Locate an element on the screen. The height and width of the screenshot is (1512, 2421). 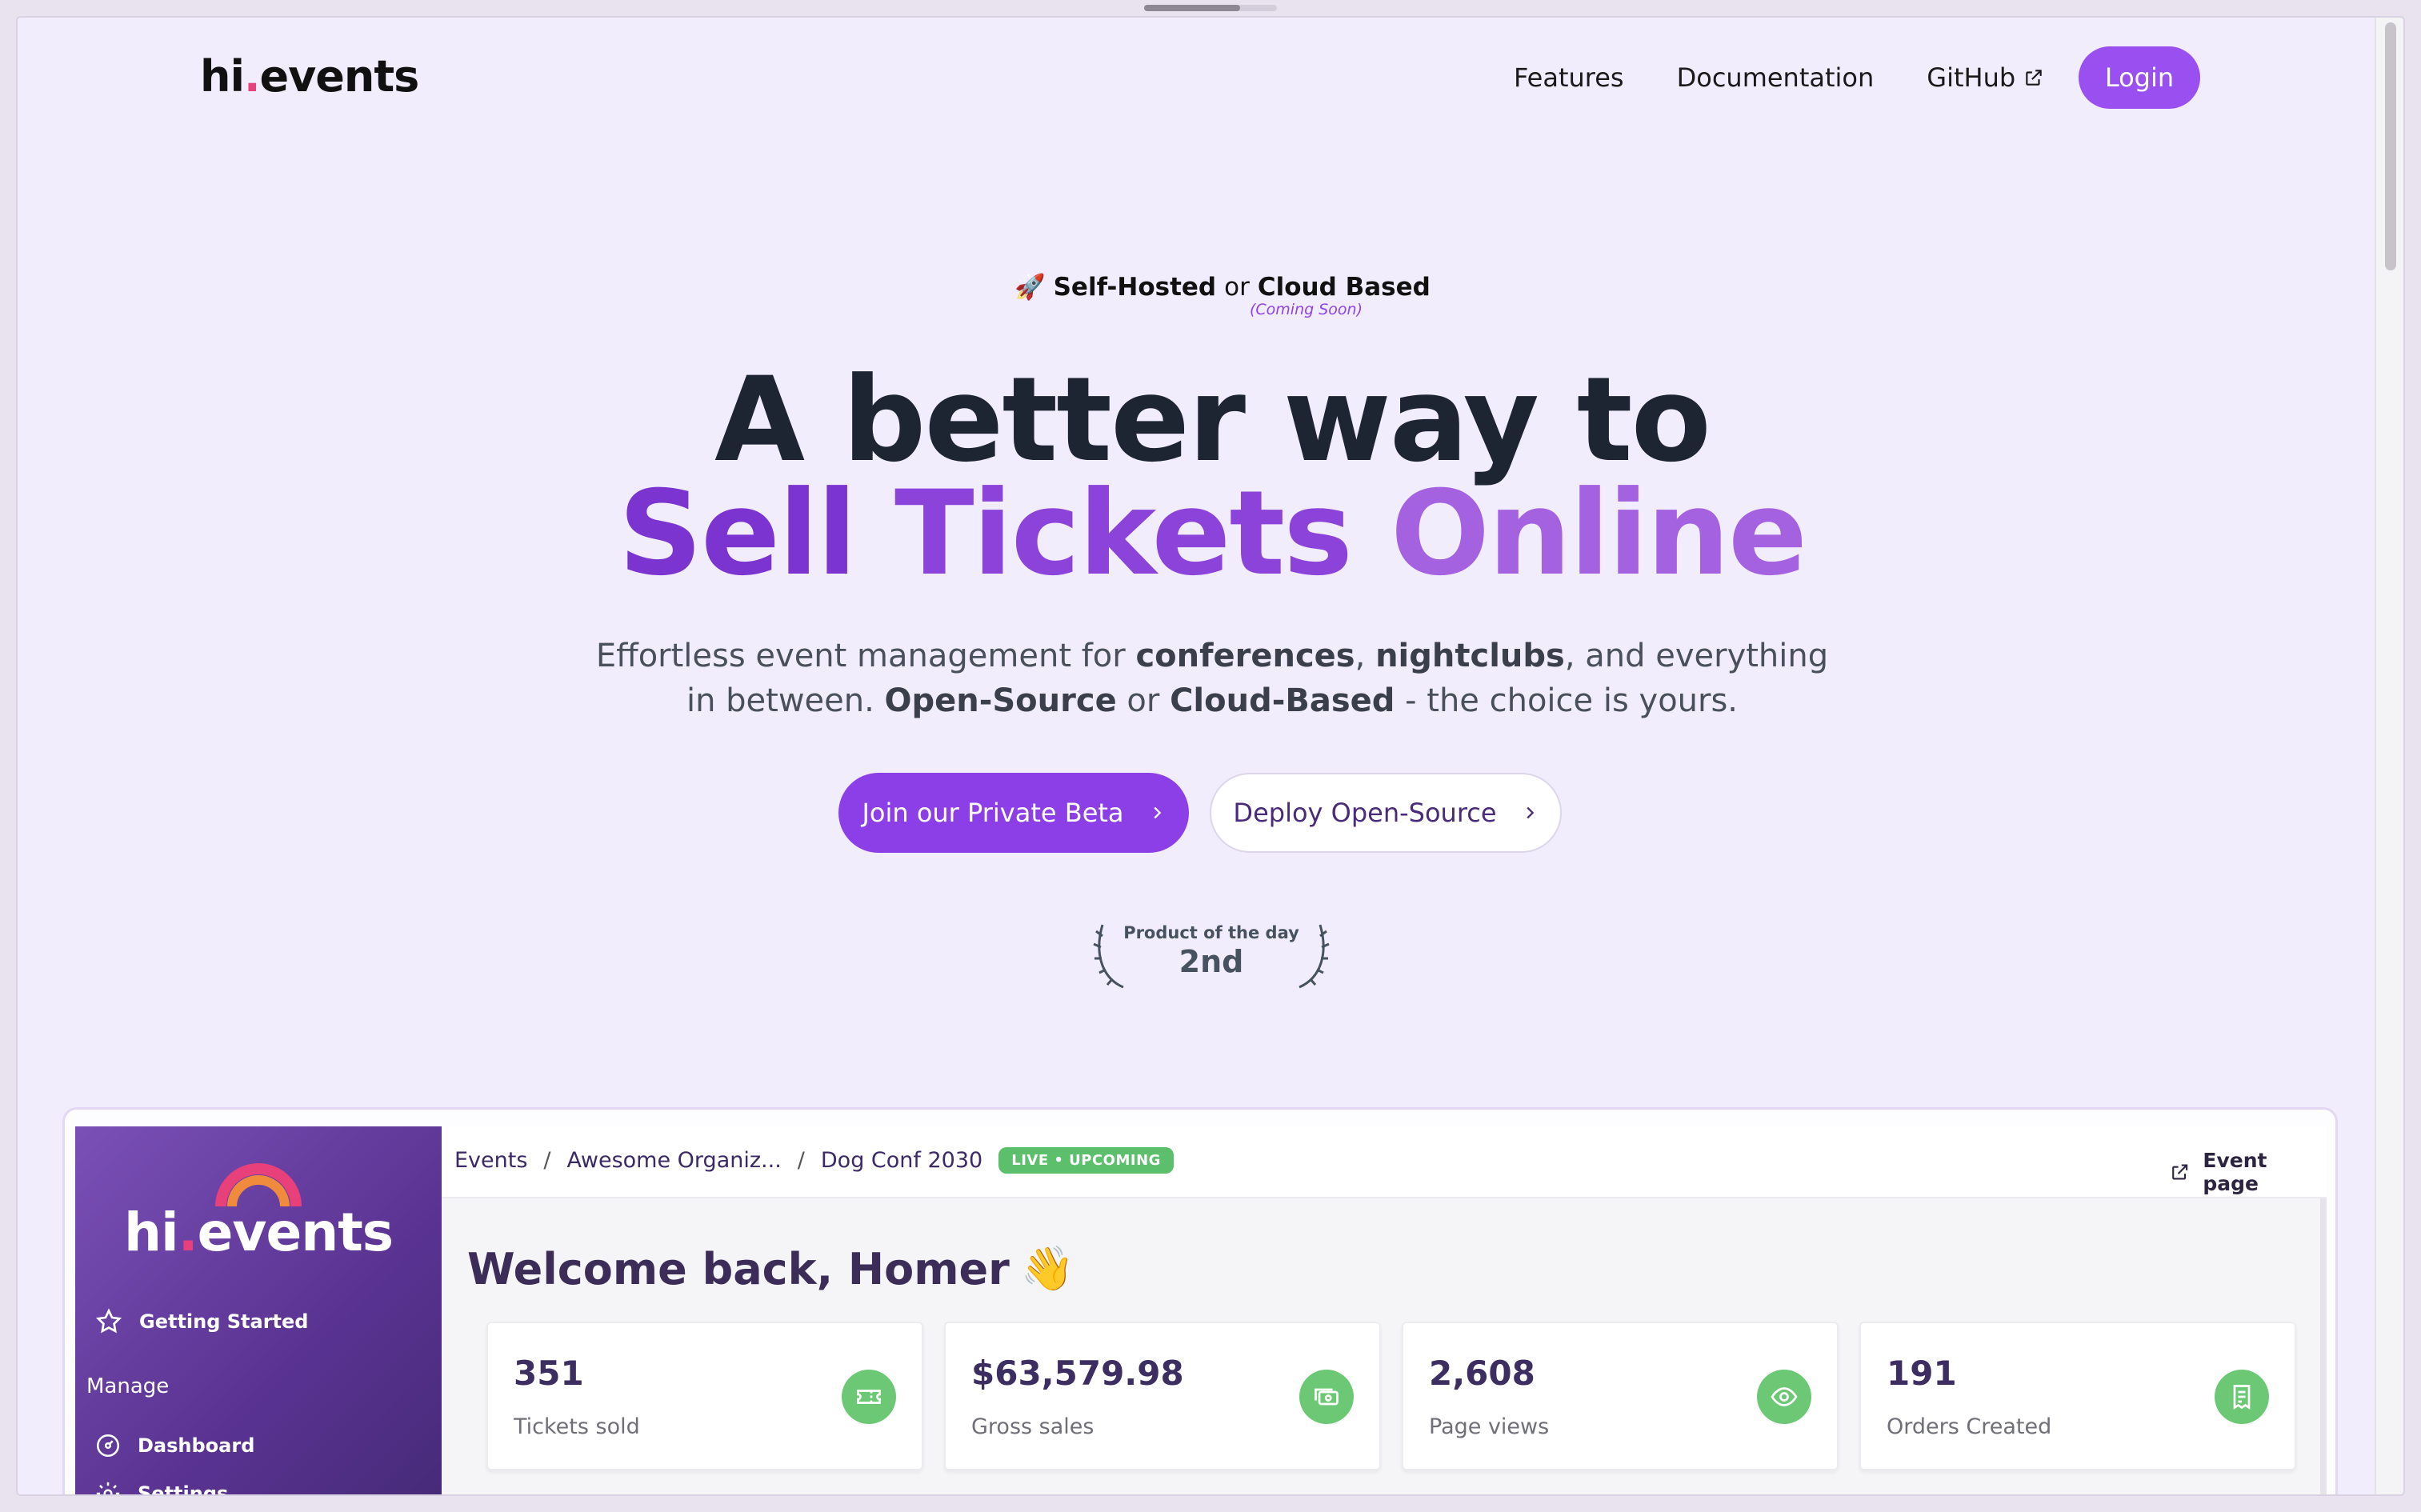
eye-icon is located at coordinates (1784, 1397).